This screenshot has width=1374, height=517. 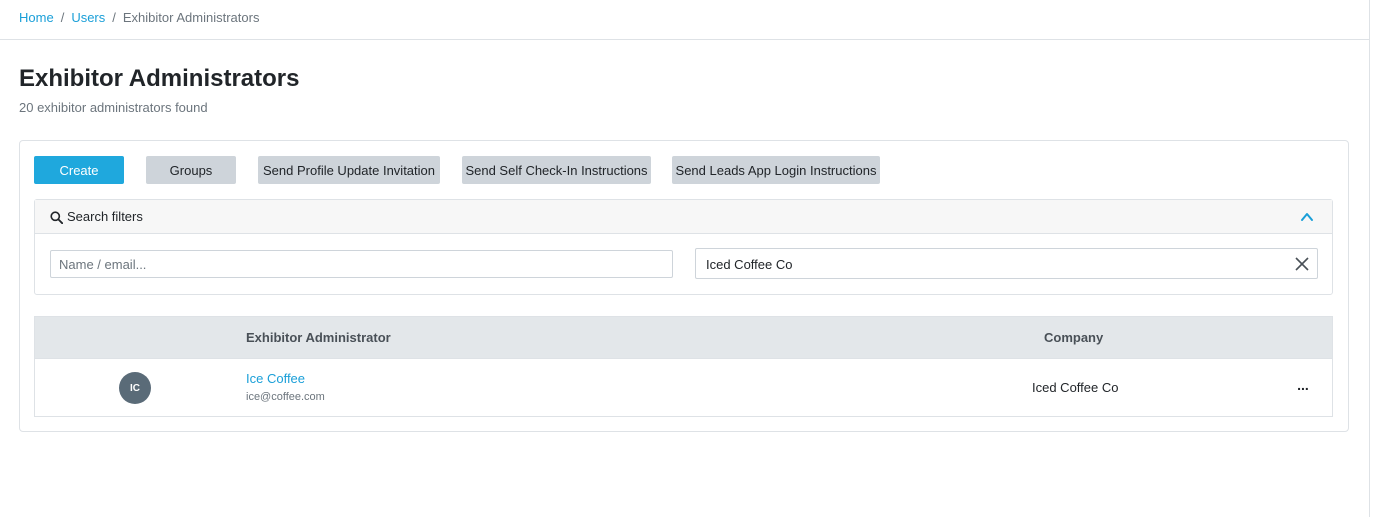 I want to click on name-email-search-input, so click(x=361, y=264).